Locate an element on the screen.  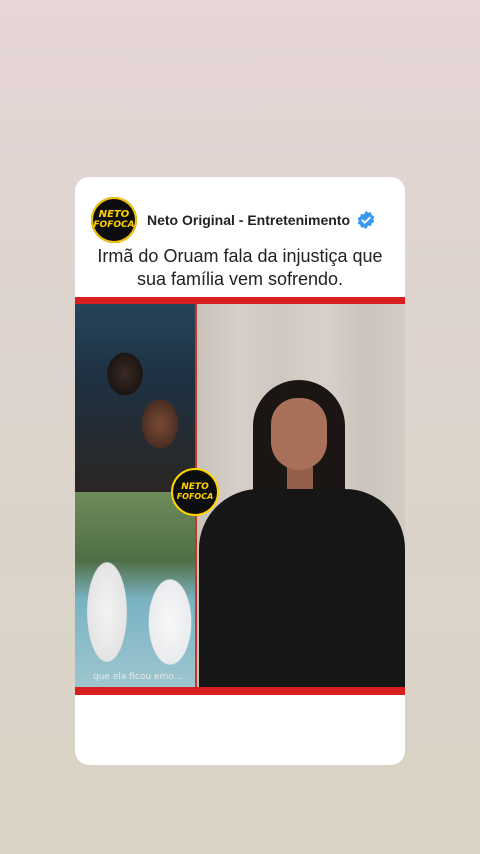
account-avatar: NETO FOFOCA is located at coordinates (114, 220).